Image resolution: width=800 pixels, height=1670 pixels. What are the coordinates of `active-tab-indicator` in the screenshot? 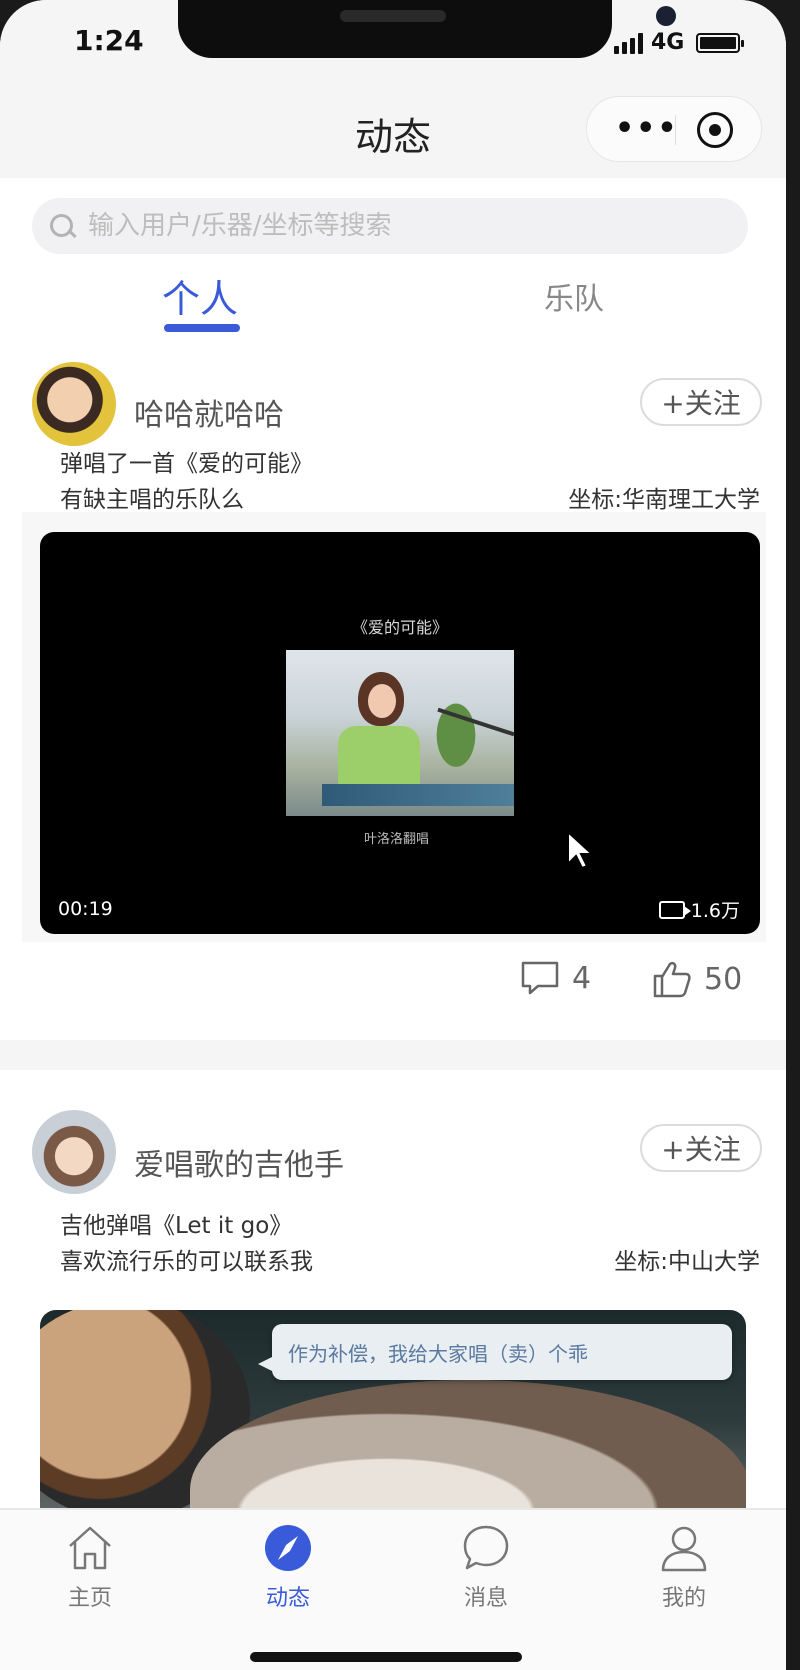 It's located at (202, 328).